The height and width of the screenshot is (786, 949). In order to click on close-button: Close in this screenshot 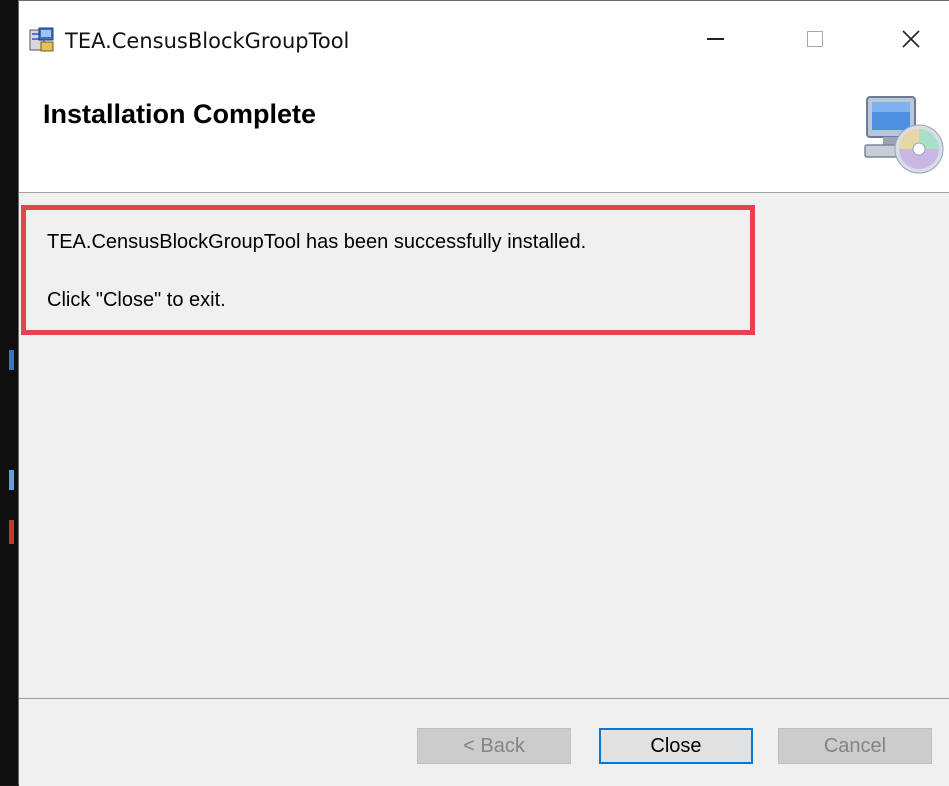, I will do `click(676, 746)`.